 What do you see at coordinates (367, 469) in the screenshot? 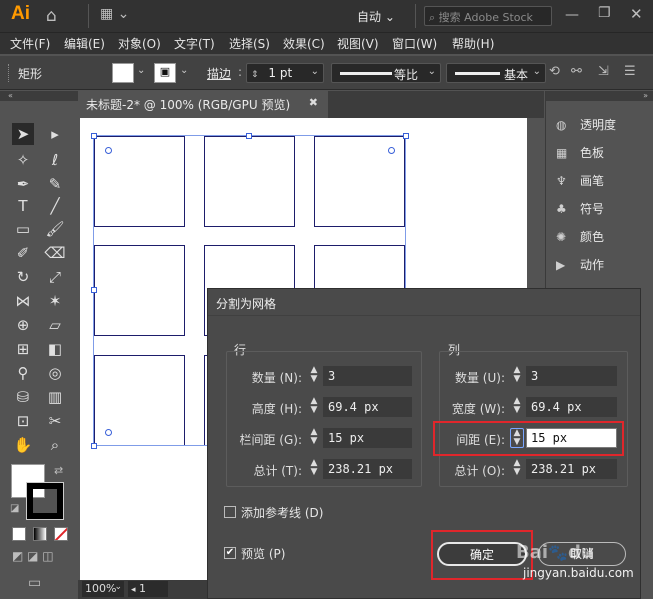
I see `rows-total-input: 238.21 px` at bounding box center [367, 469].